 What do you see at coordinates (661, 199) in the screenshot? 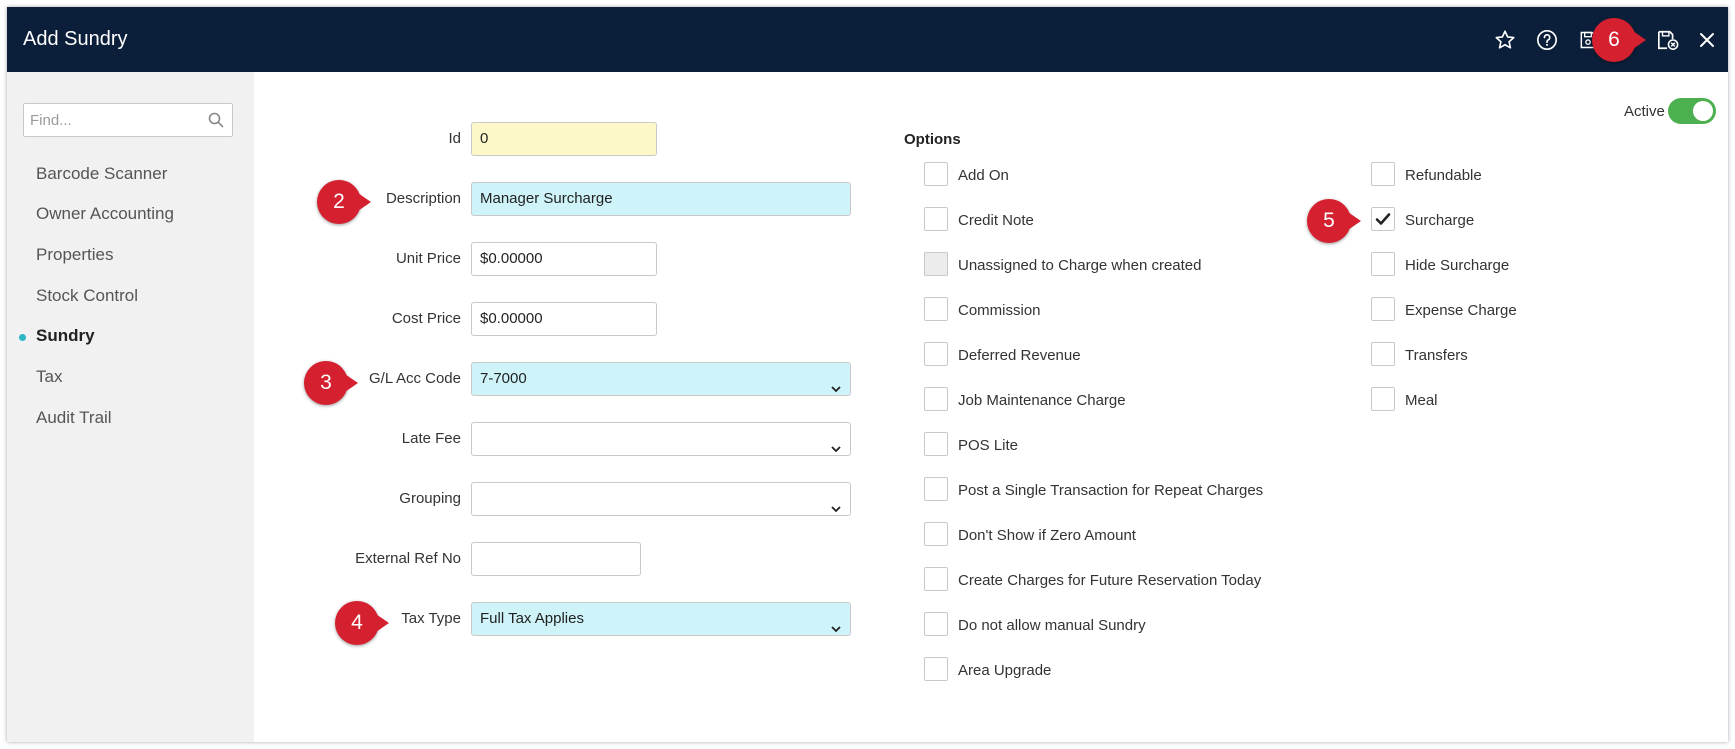
I see `description-field: Manager Surcharge` at bounding box center [661, 199].